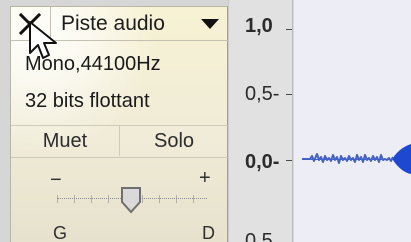  I want to click on pan-left-label: G, so click(60, 232).